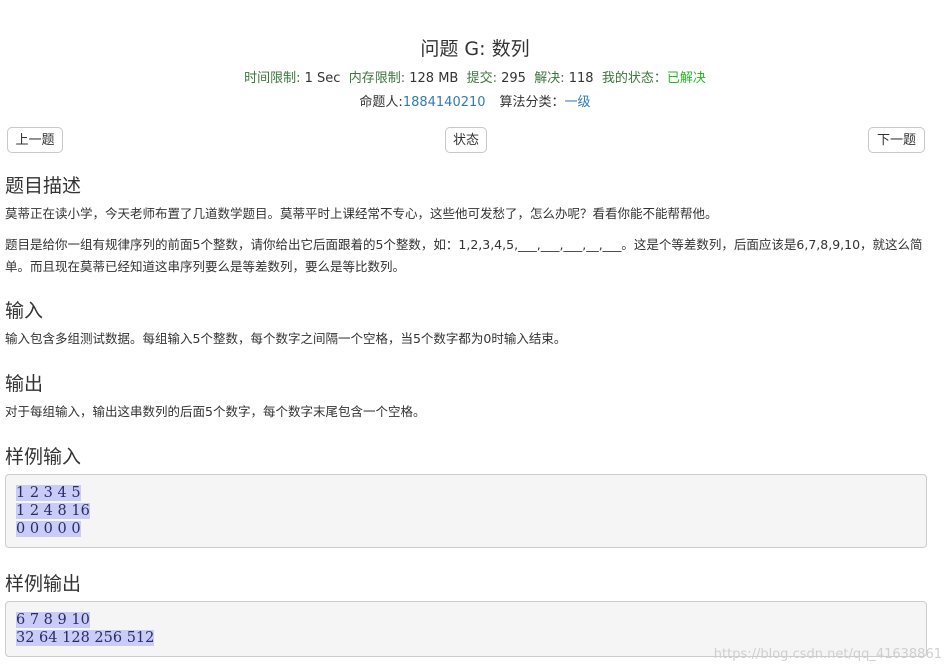 This screenshot has height=670, width=950. What do you see at coordinates (444, 102) in the screenshot?
I see `author-link: 1884140210` at bounding box center [444, 102].